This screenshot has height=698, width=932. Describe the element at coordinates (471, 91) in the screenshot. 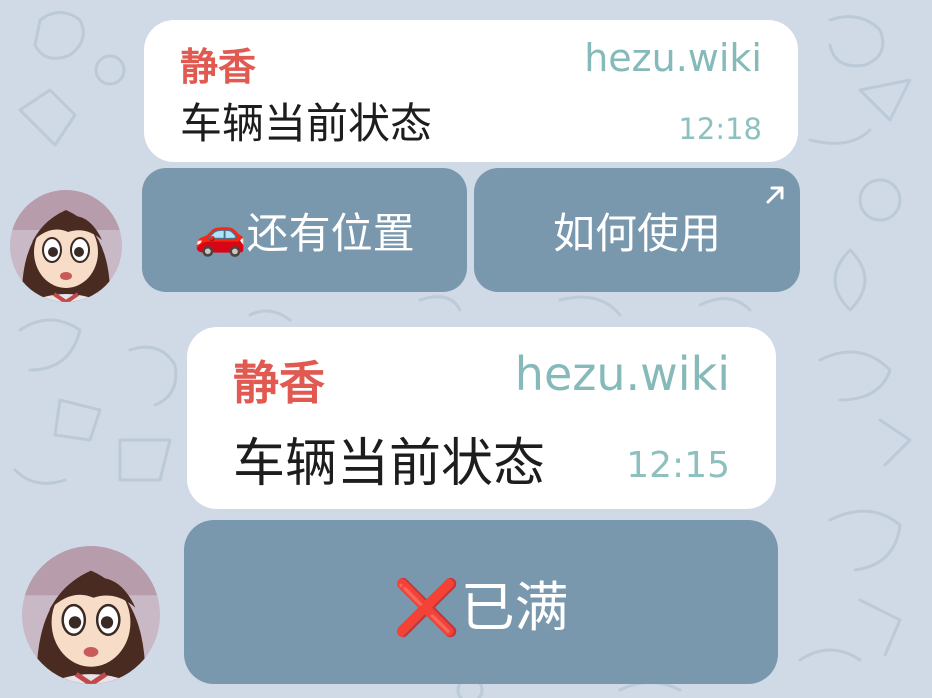

I see `message-bubble-1: 静香 hezu.wiki 车辆当前状态 12:18` at that location.